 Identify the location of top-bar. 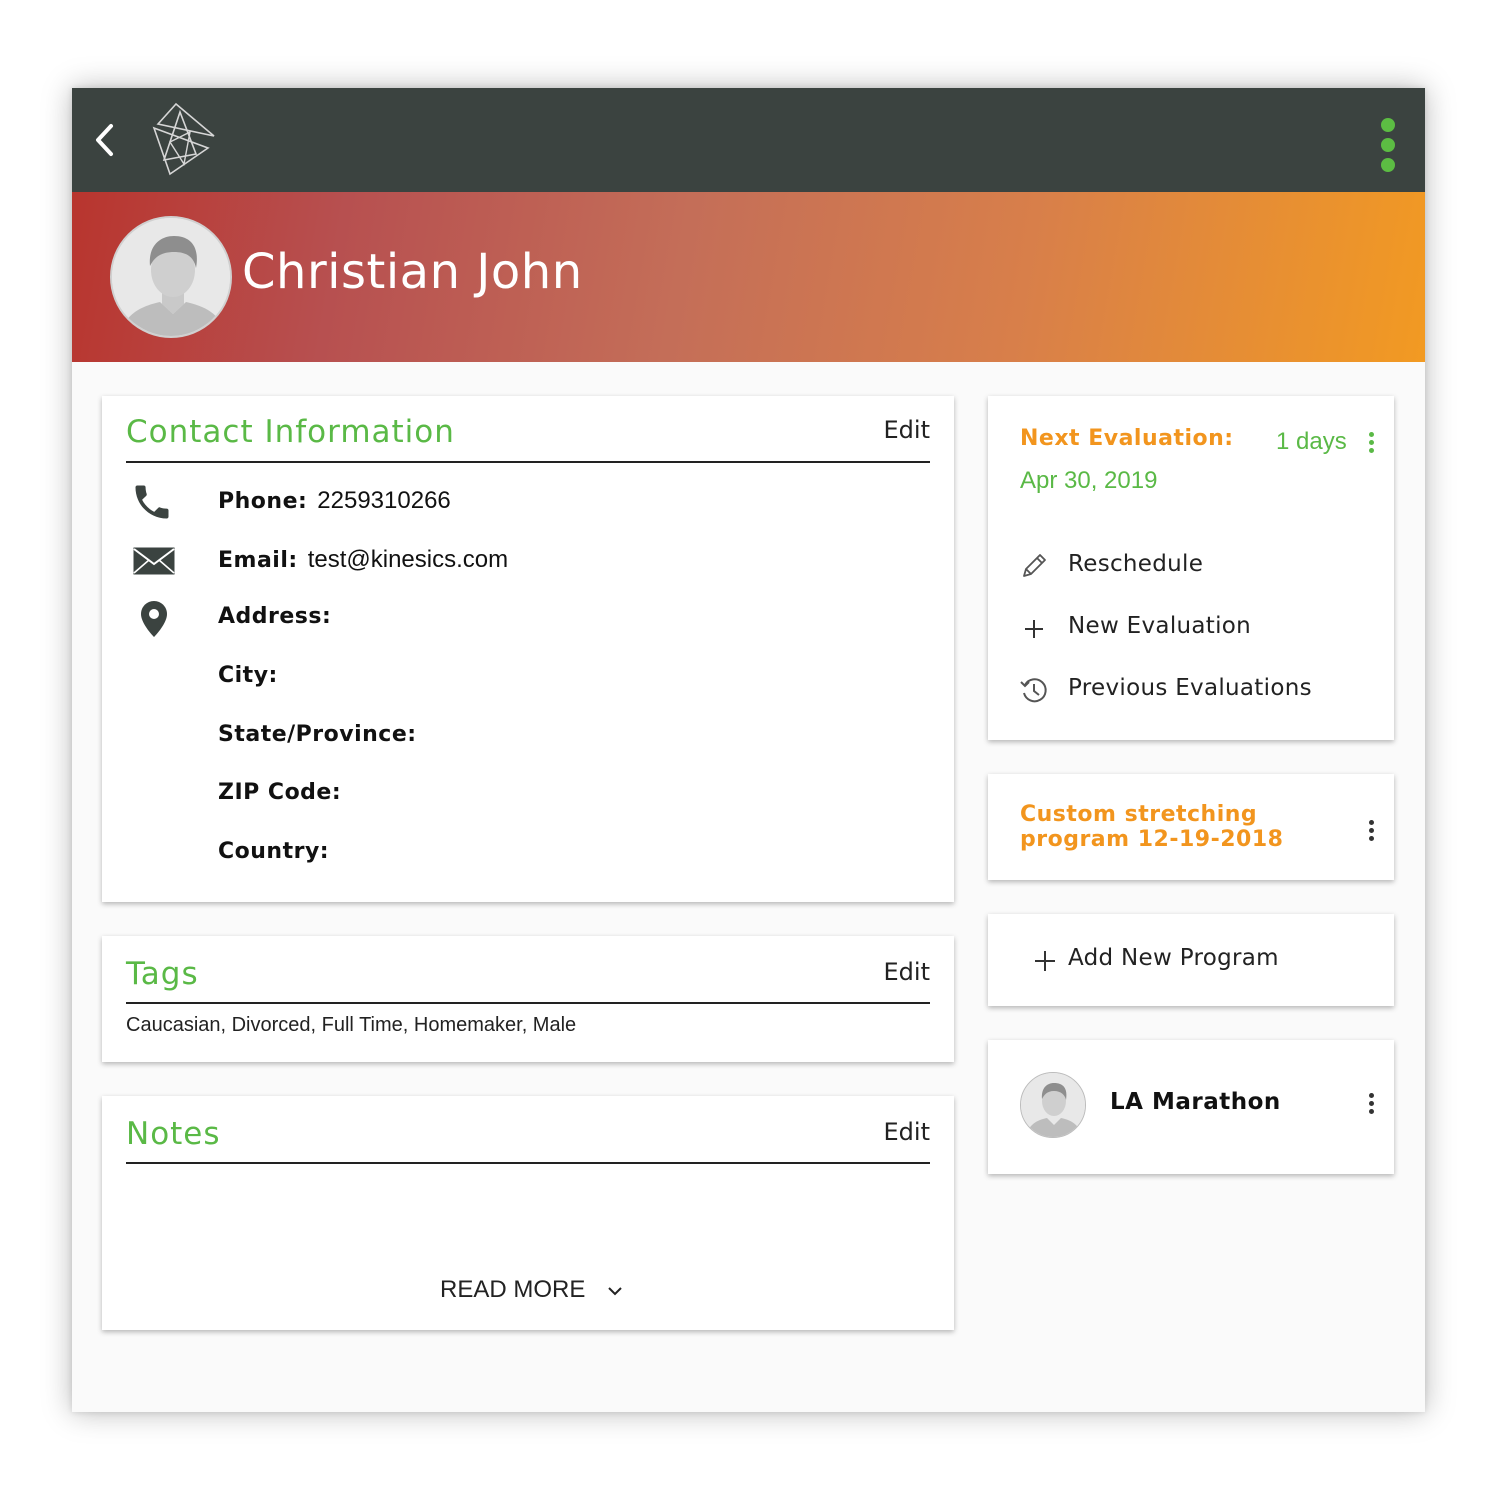
(748, 140).